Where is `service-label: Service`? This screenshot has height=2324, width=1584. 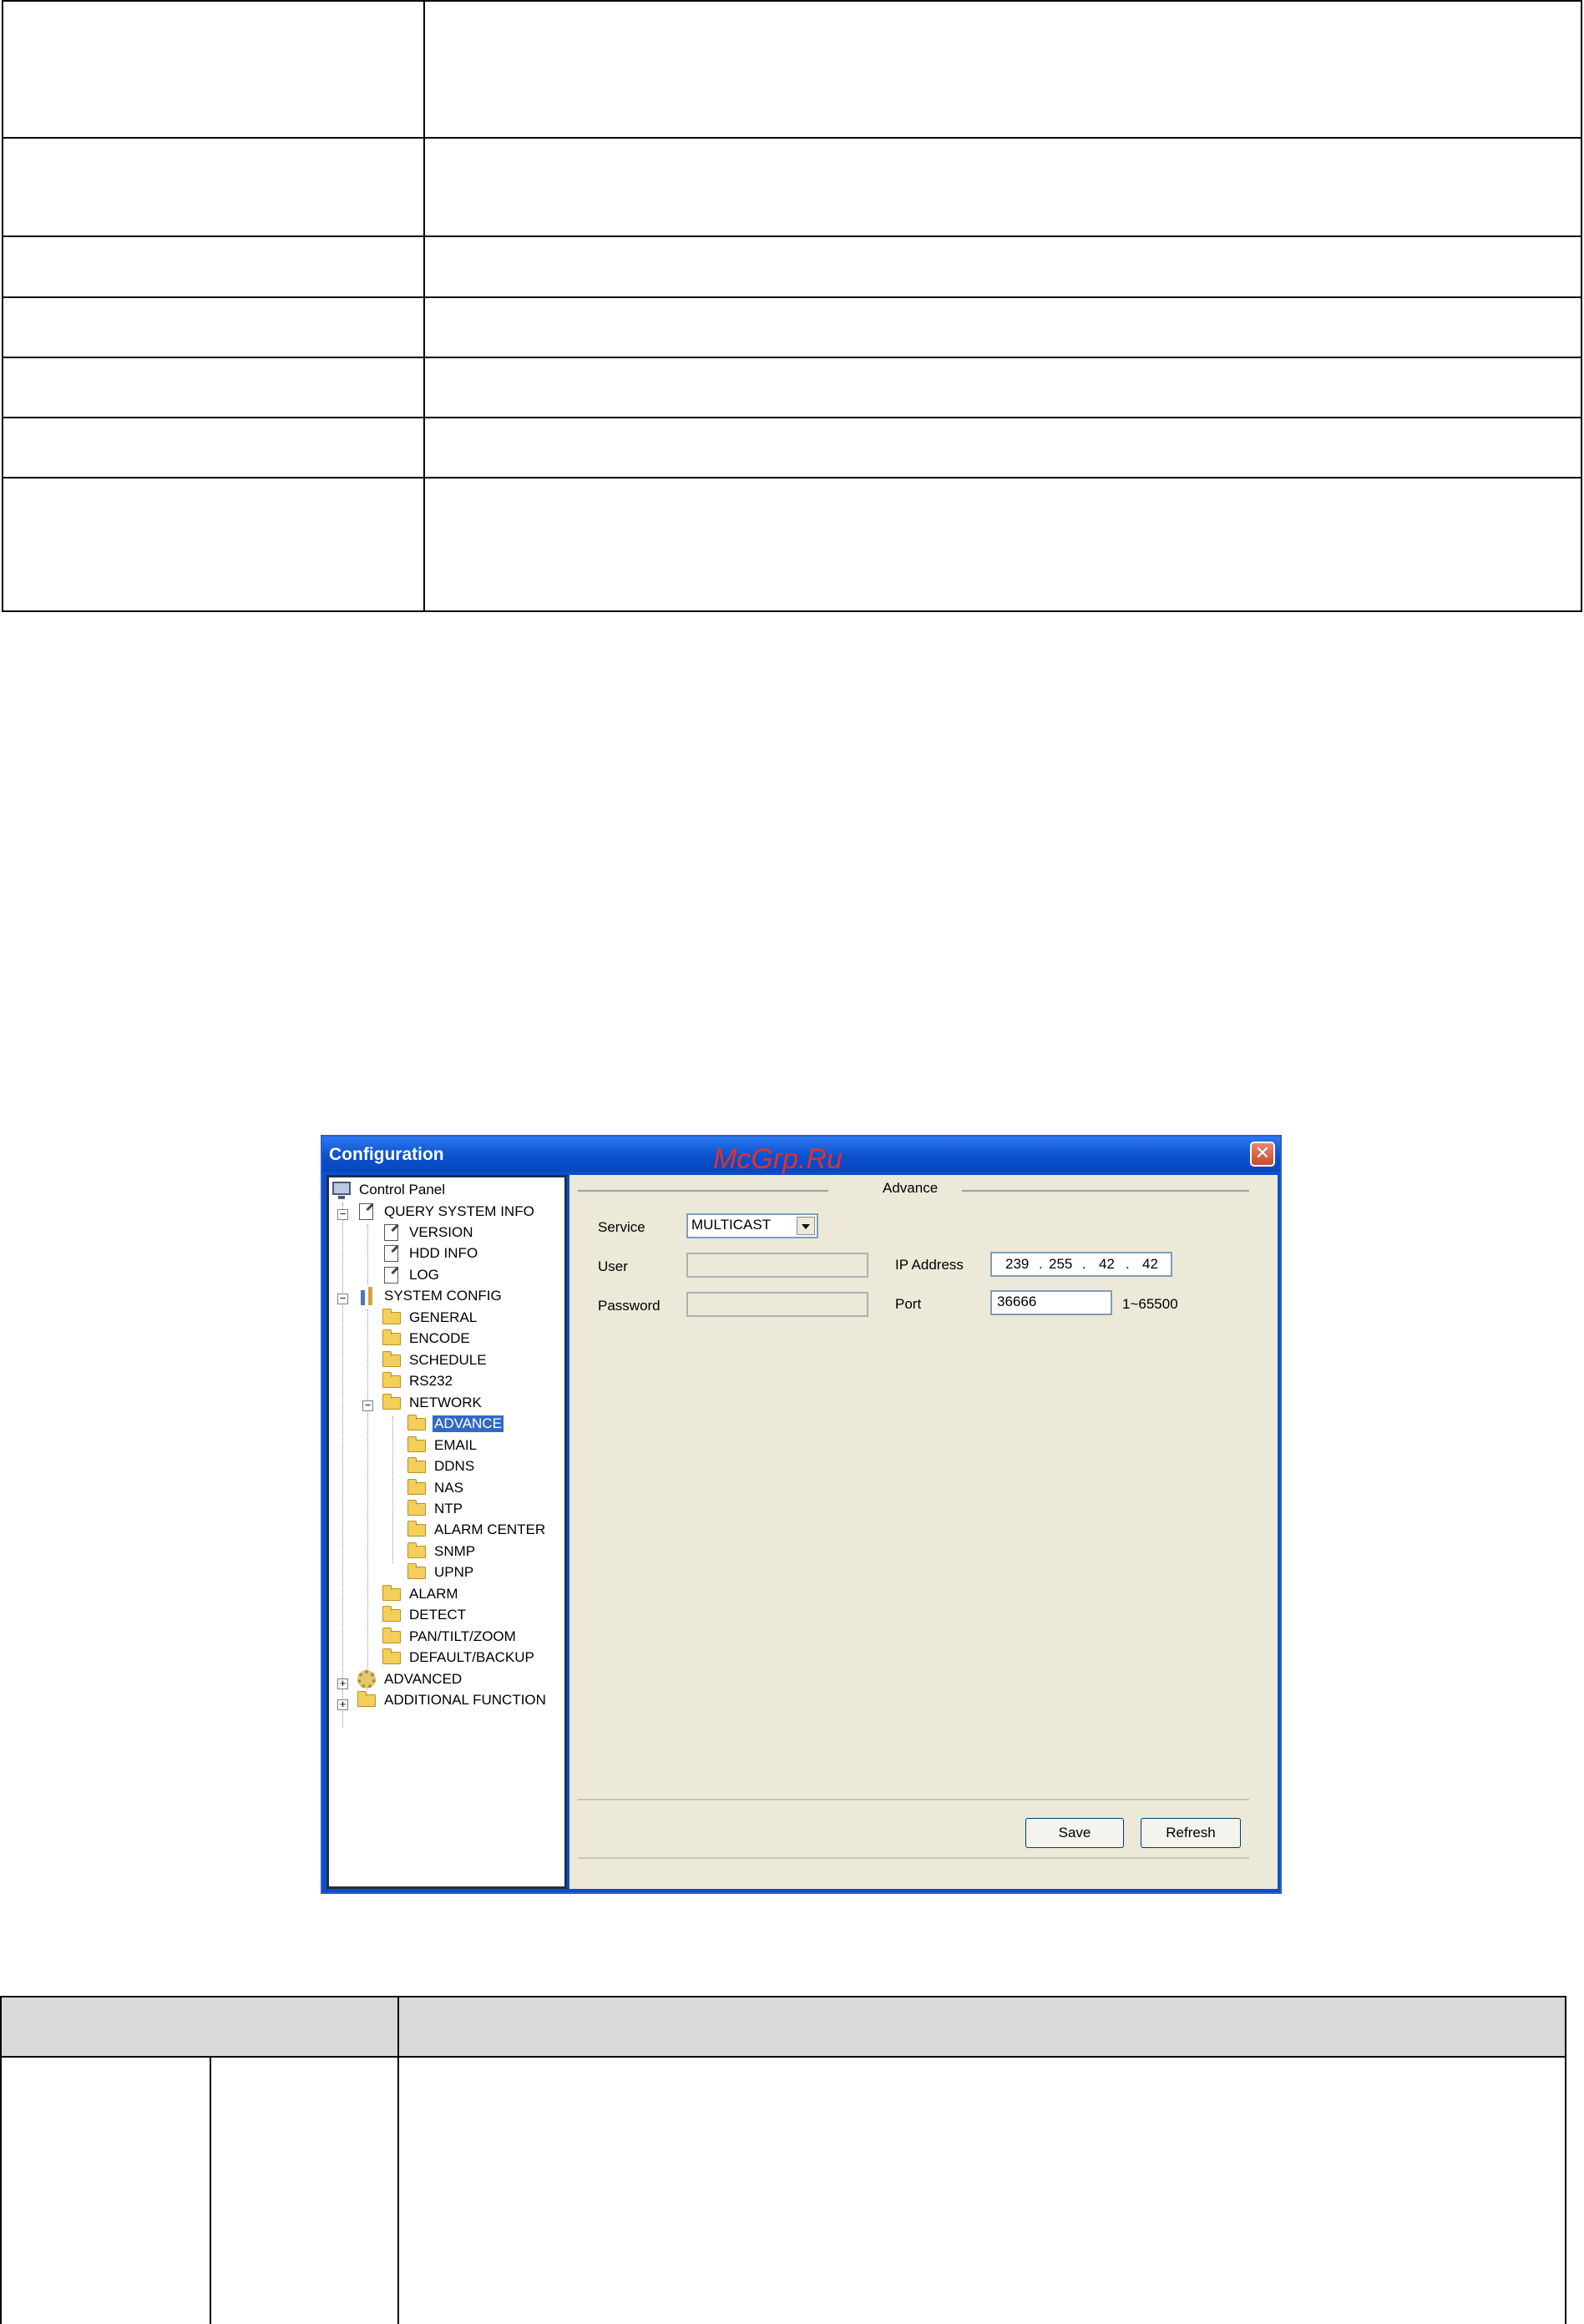
service-label: Service is located at coordinates (622, 1227).